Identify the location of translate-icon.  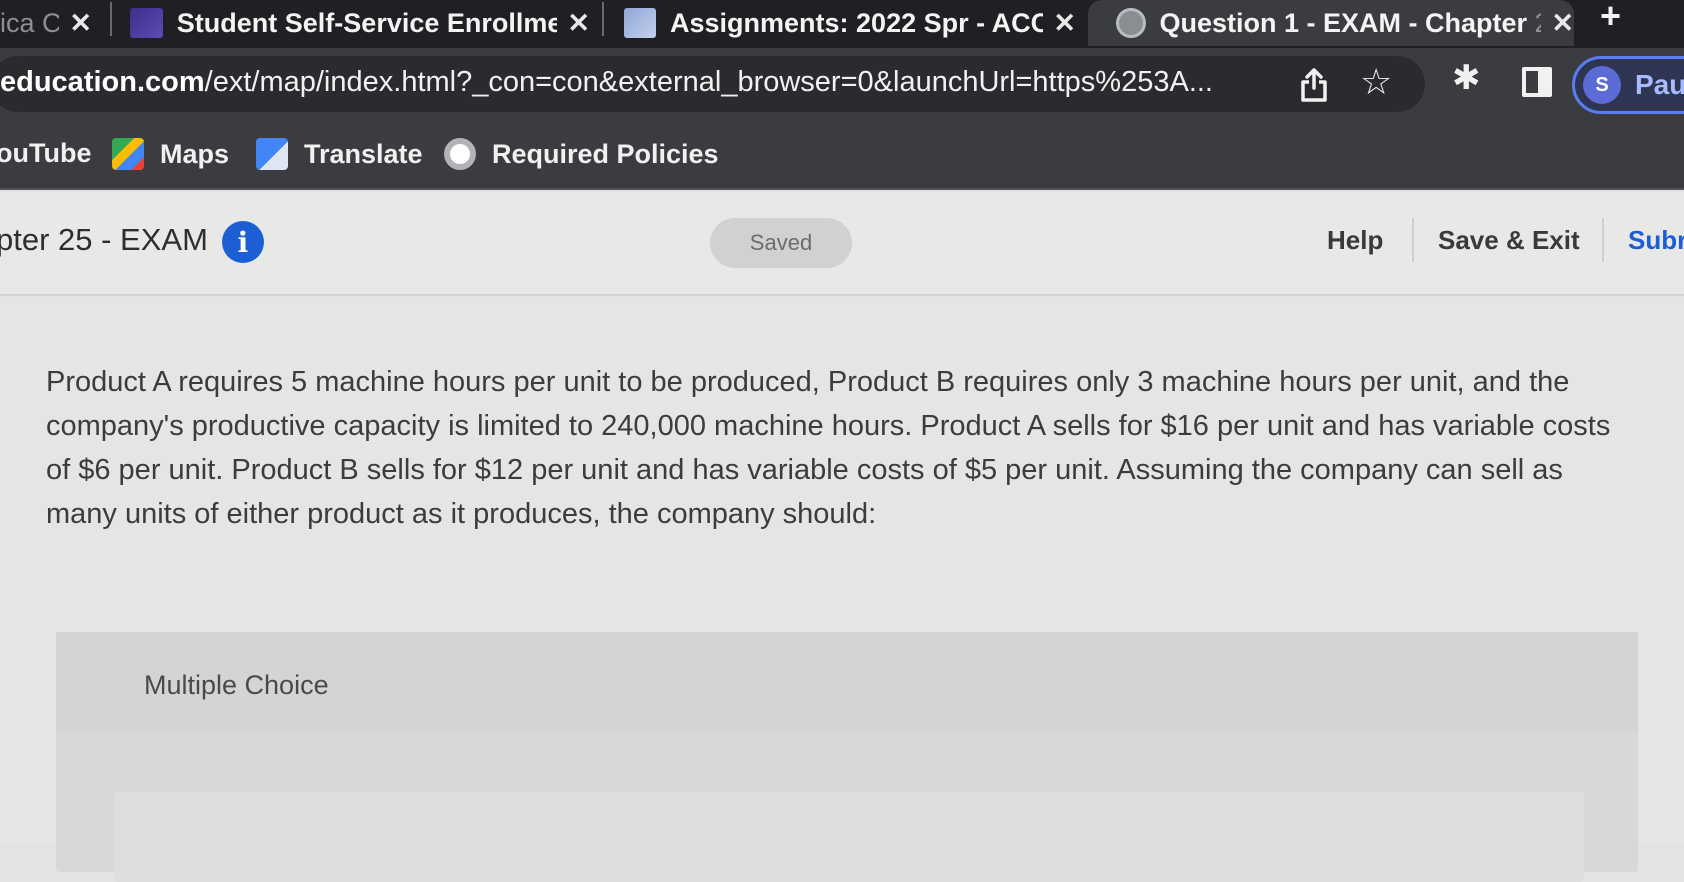
(272, 154).